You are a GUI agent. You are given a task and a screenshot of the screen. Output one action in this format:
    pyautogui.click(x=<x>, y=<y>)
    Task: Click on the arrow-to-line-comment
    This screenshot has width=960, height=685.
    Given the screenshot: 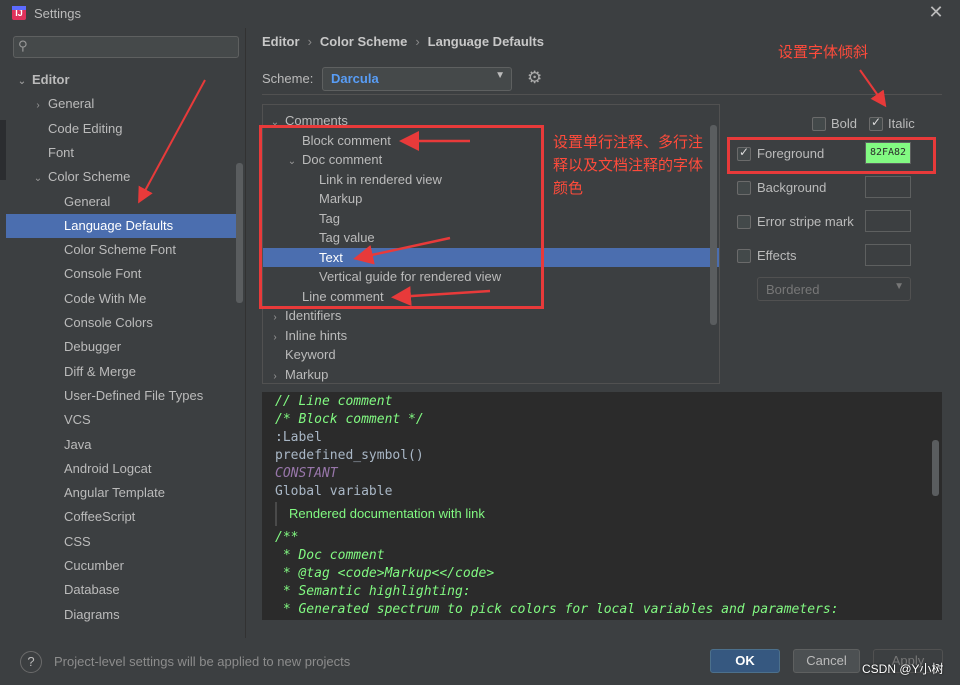 What is the action you would take?
    pyautogui.click(x=441, y=296)
    